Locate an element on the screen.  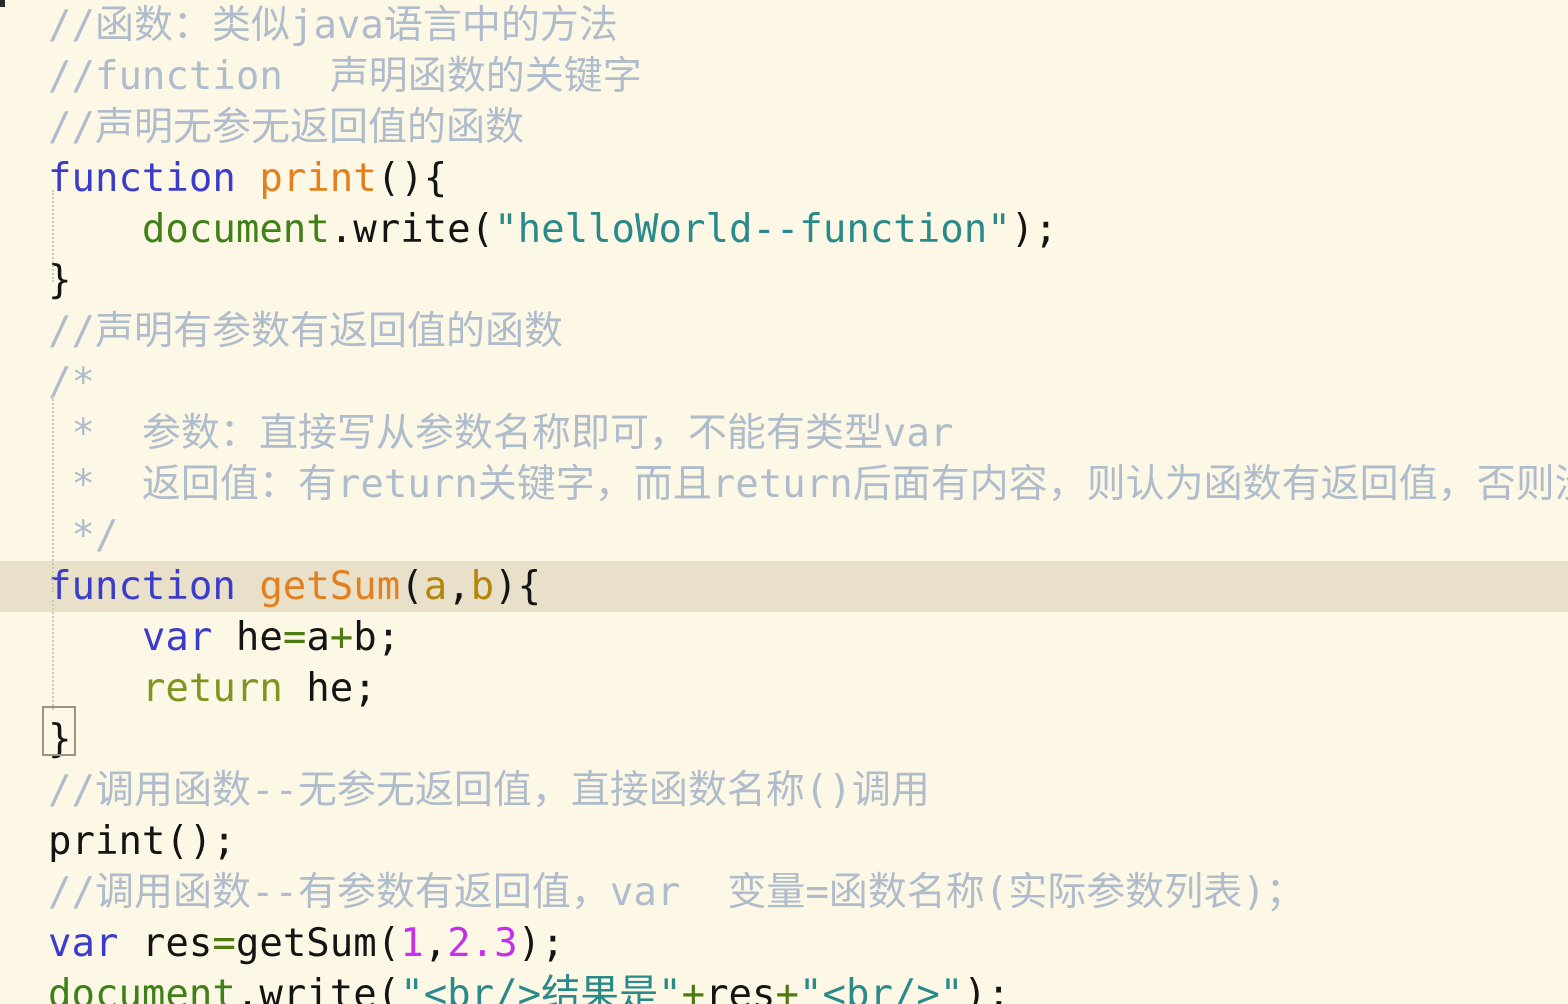
code-token-comment: //调用函数--有参数有返回值，var 变量=函数名称(实际参数列表)； is located at coordinates (676, 892).